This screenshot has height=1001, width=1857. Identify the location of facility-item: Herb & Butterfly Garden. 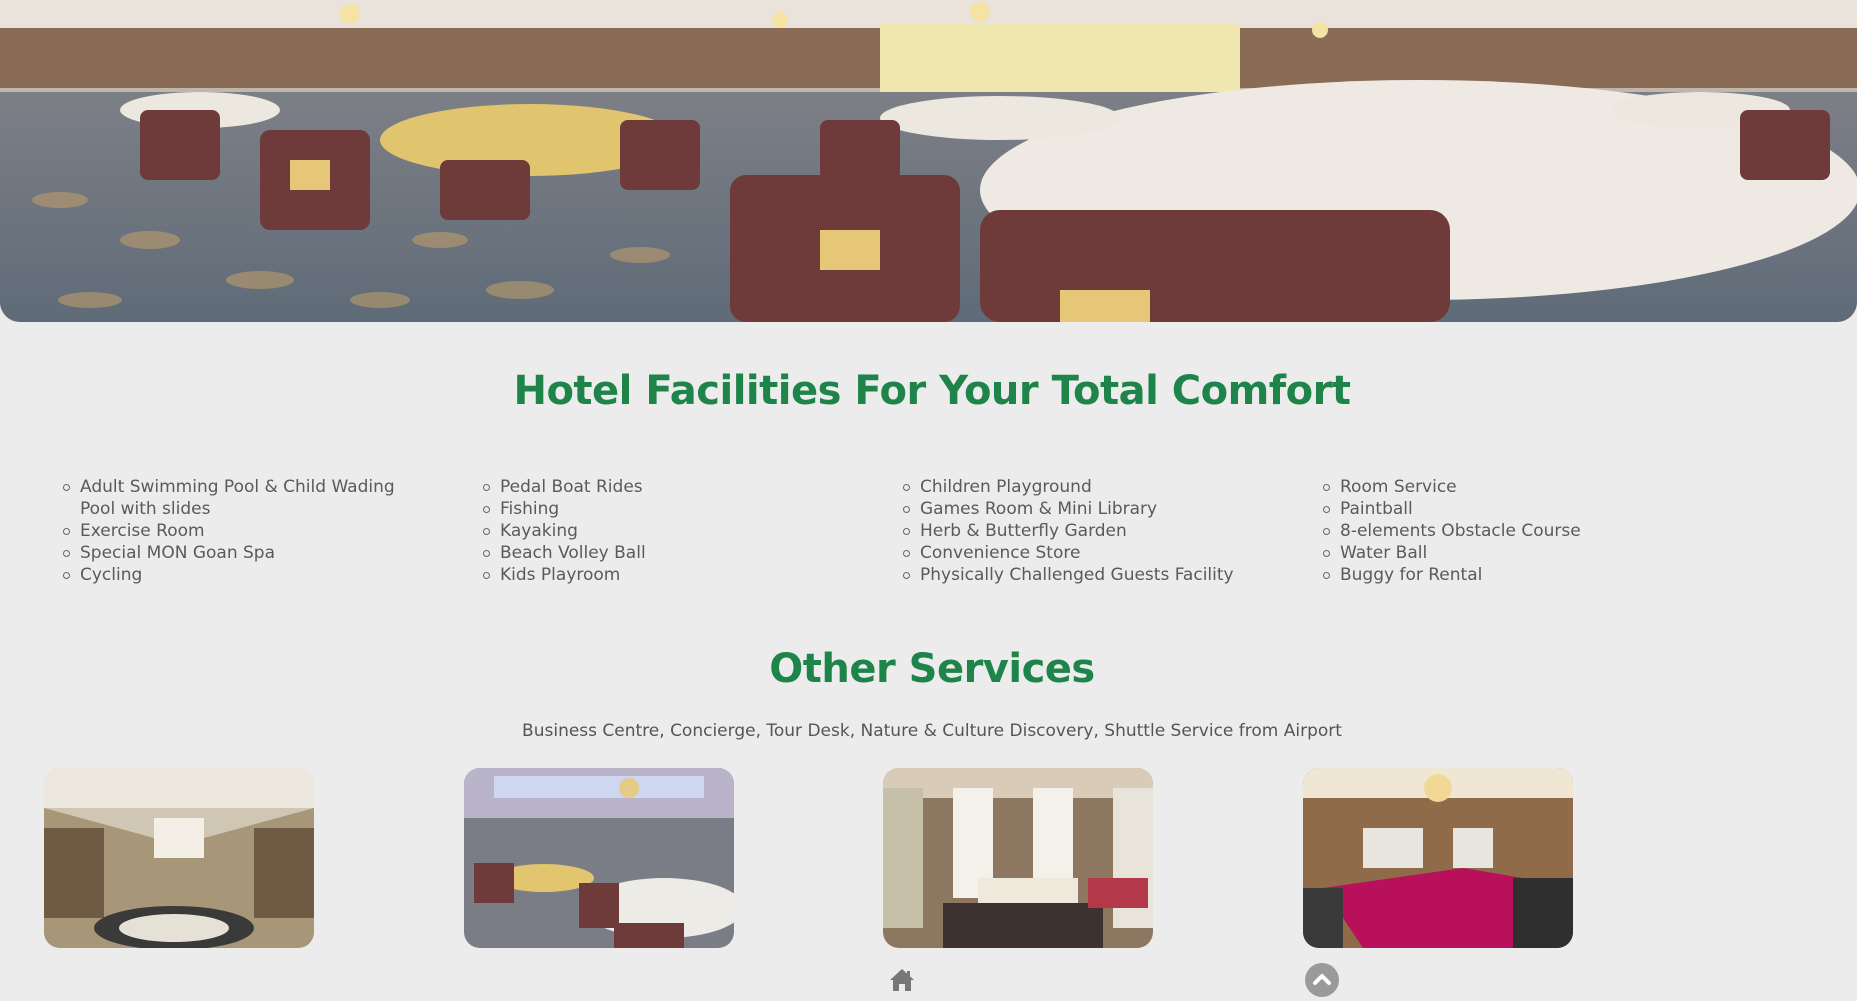
(1086, 531).